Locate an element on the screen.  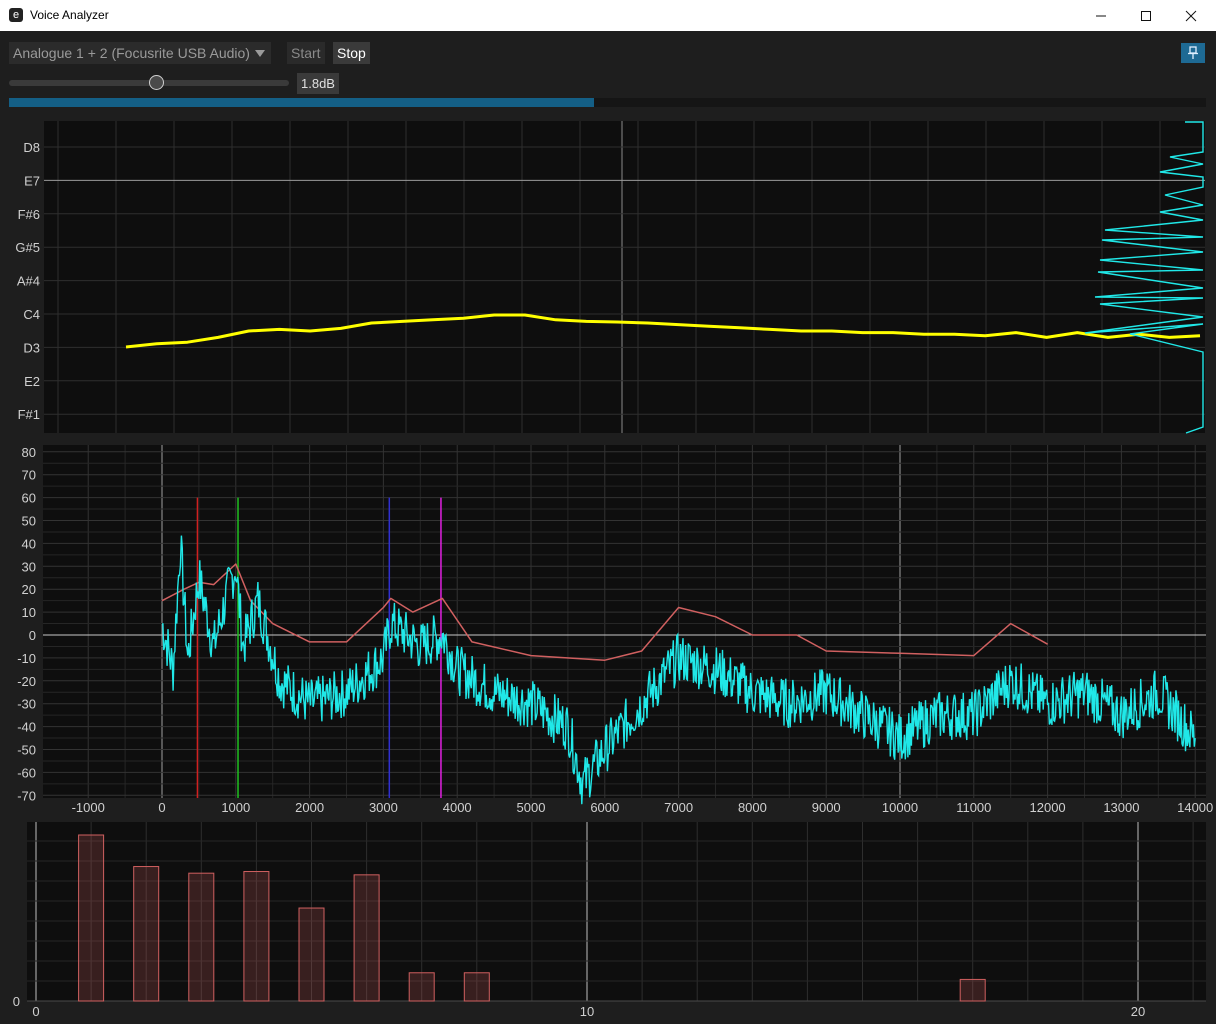
chevron-down-icon is located at coordinates (260, 53).